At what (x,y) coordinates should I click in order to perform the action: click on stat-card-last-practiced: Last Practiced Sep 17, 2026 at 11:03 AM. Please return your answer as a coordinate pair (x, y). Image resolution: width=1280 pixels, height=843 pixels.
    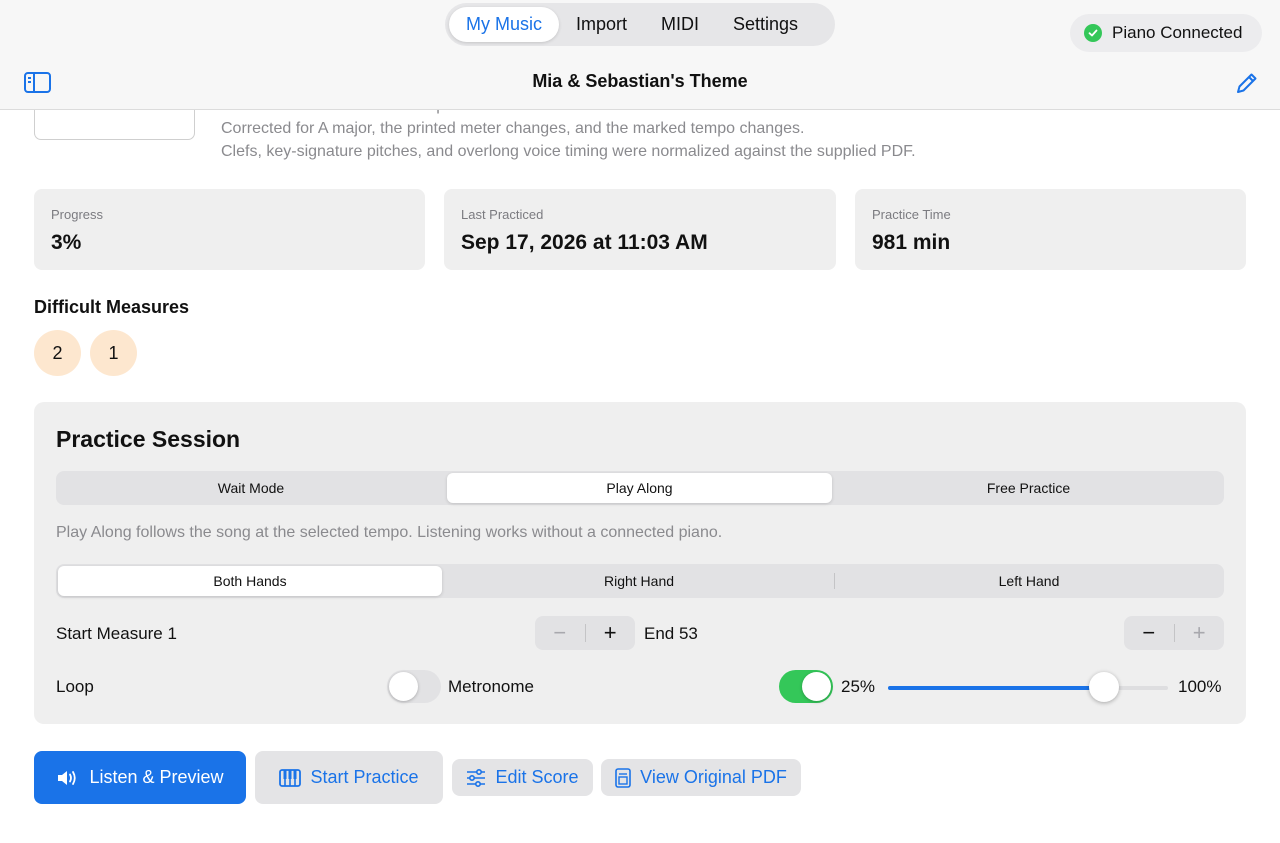
    Looking at the image, I should click on (640, 229).